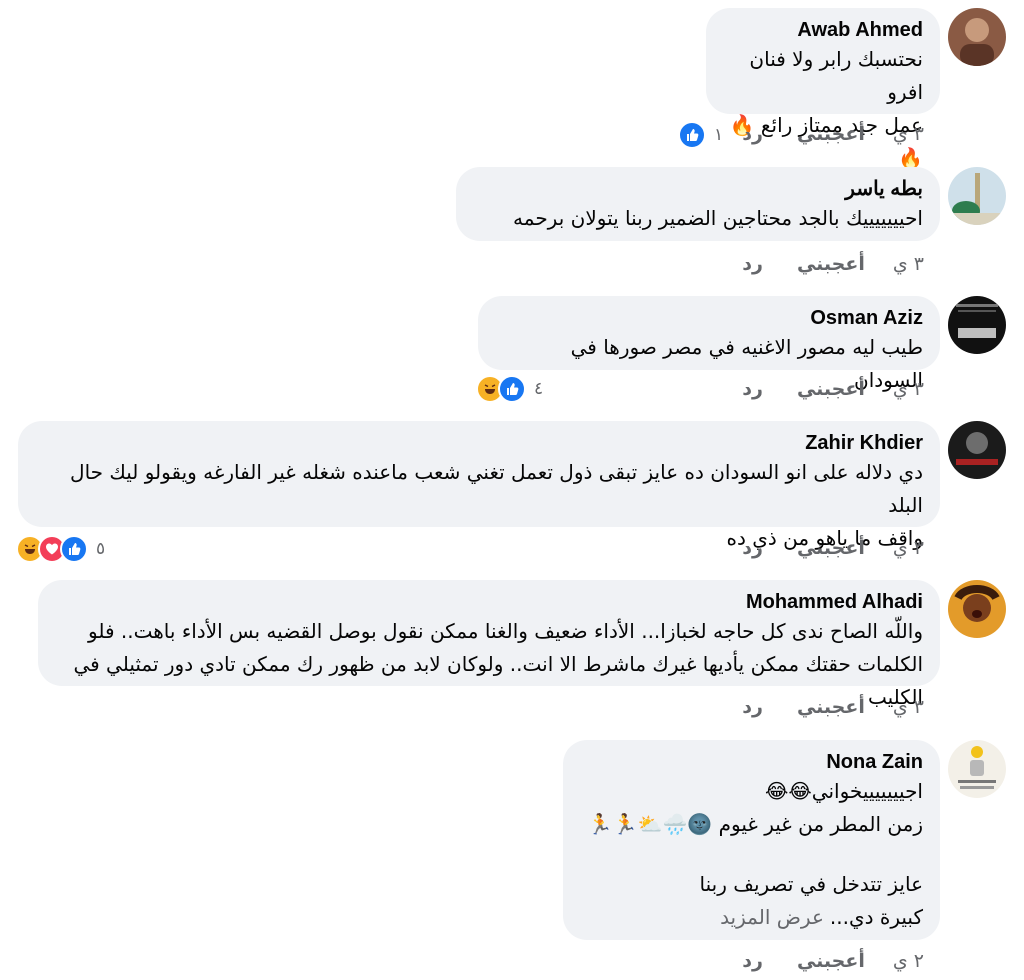 Image resolution: width=1024 pixels, height=980 pixels. I want to click on reaction-summary: ٤, so click(509, 389).